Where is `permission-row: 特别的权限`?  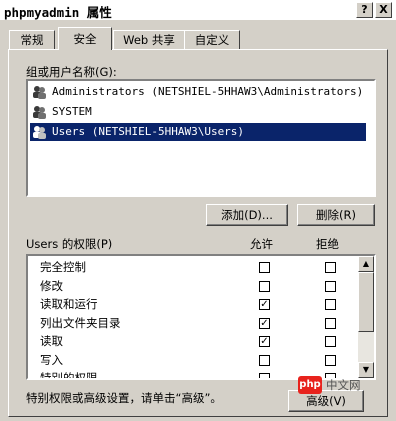 permission-row: 特别的权限 is located at coordinates (69, 374).